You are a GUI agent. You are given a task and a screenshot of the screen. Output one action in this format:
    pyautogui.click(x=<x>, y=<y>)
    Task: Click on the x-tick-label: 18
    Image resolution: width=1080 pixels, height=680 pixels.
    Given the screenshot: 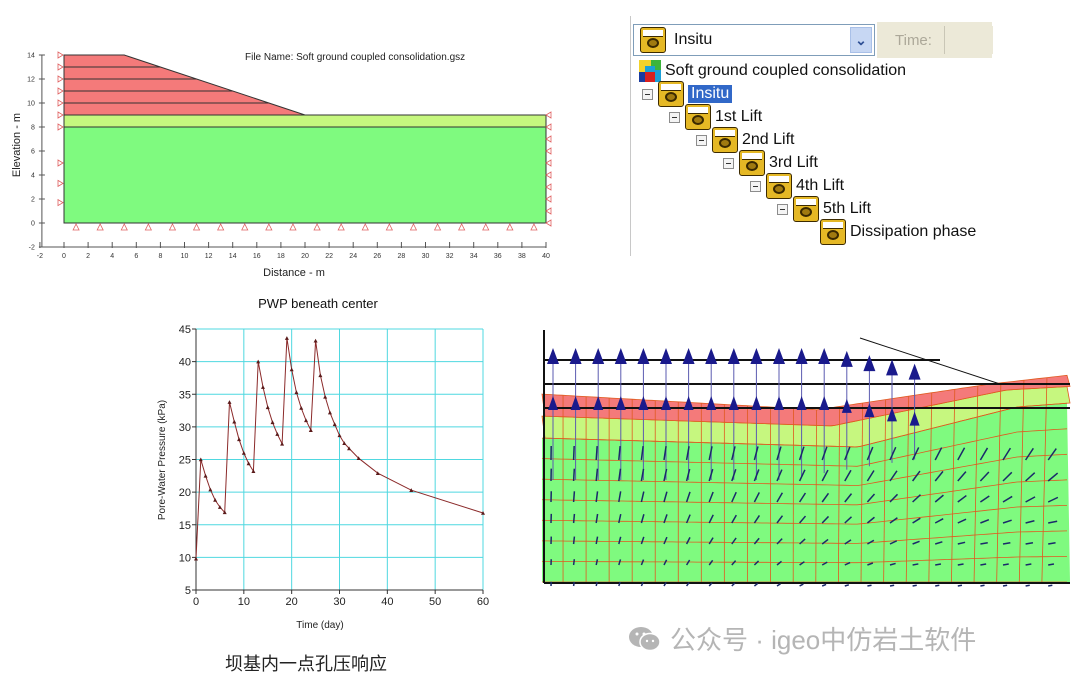 What is the action you would take?
    pyautogui.click(x=281, y=256)
    